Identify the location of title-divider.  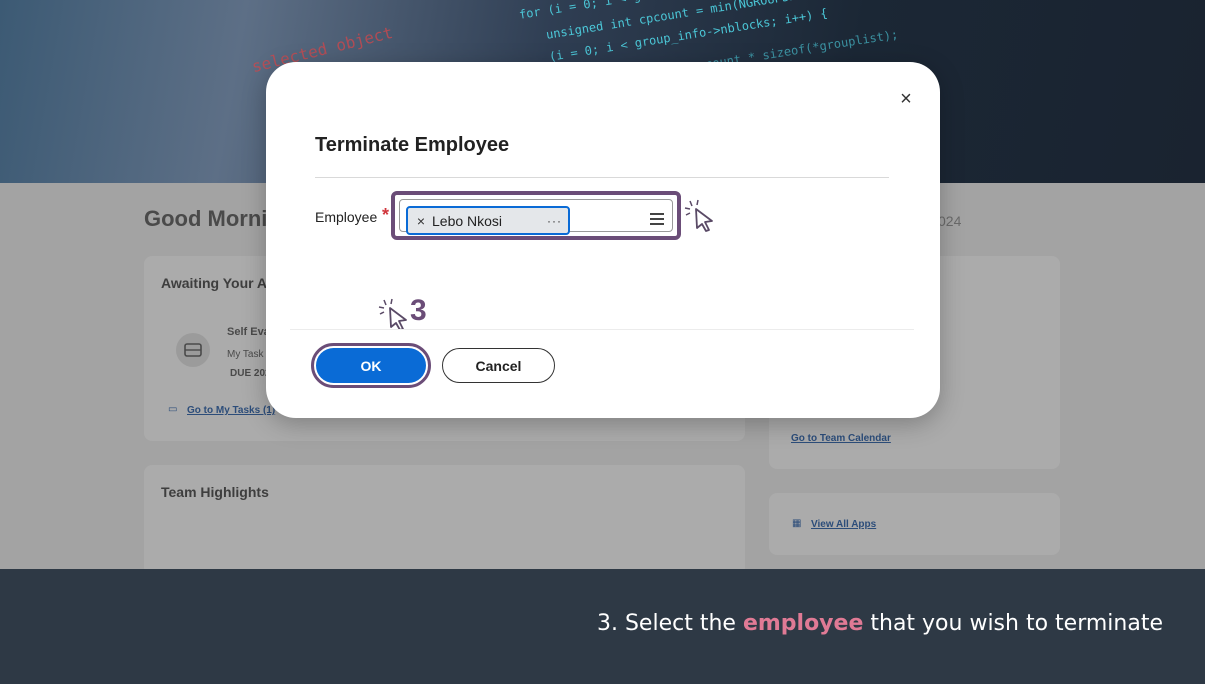
(602, 177).